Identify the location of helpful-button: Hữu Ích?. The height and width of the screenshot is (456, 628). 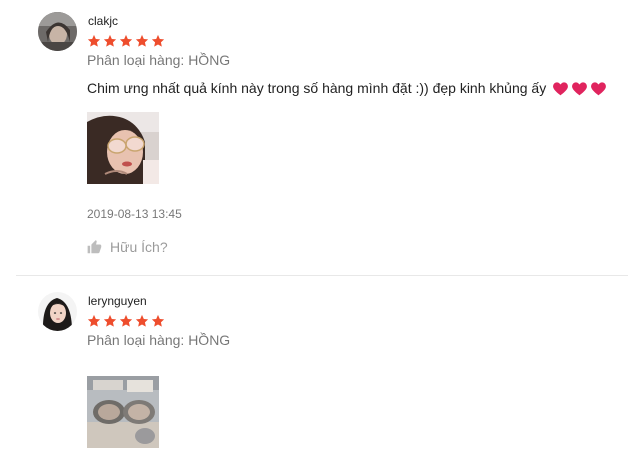
(127, 247).